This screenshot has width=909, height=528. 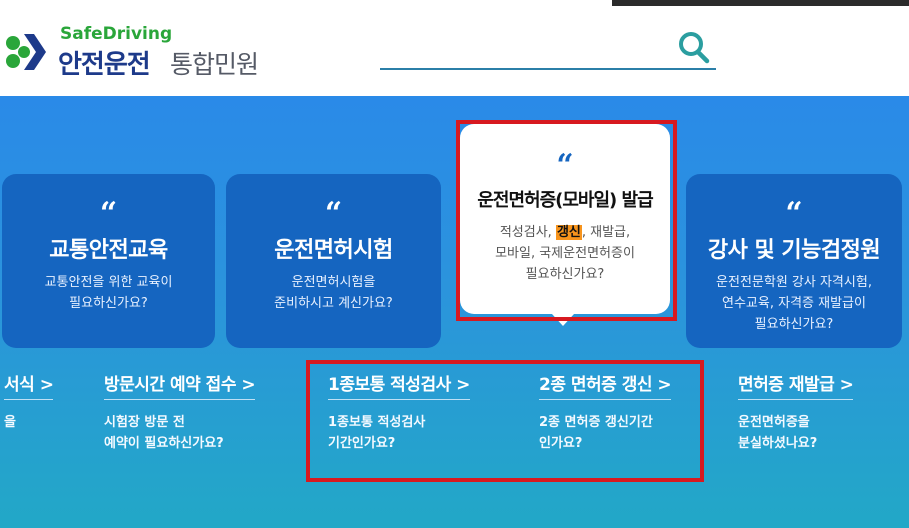 I want to click on card-description: 운전면허시험을 준비하시고 계신가요?, so click(x=333, y=293).